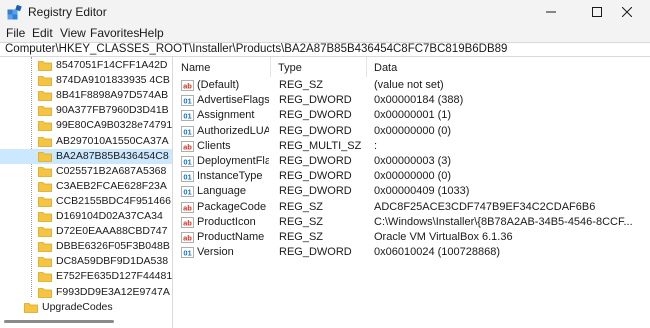 This screenshot has height=328, width=650. I want to click on value-row: ab Clients REG_MULTI_SZ:, so click(412, 146).